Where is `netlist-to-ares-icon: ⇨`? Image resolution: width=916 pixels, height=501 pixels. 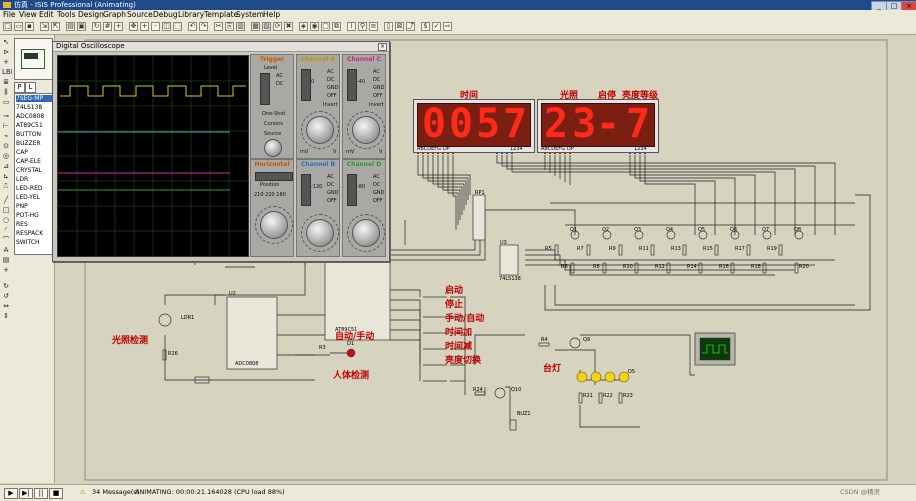
netlist-to-ares-icon: ⇨ is located at coordinates (447, 26).